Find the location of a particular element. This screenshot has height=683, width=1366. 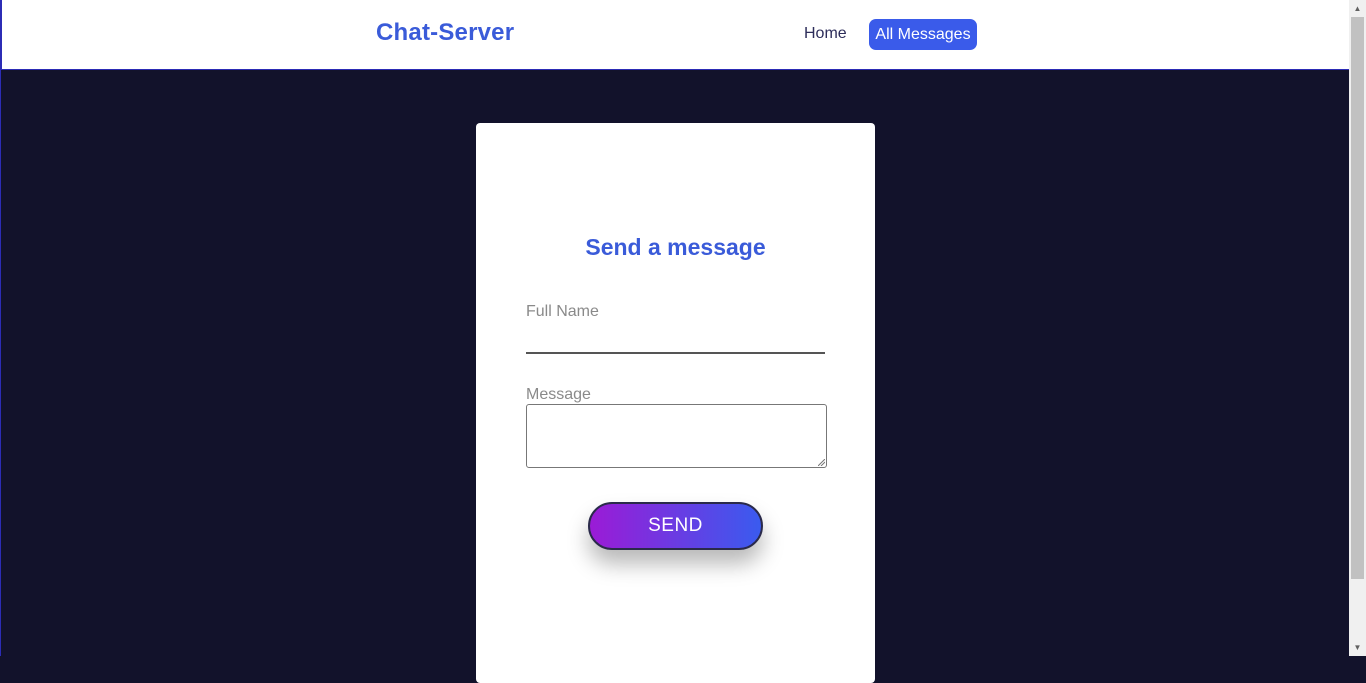

vertical-scrollbar: ▲ ▼ is located at coordinates (1357, 328).